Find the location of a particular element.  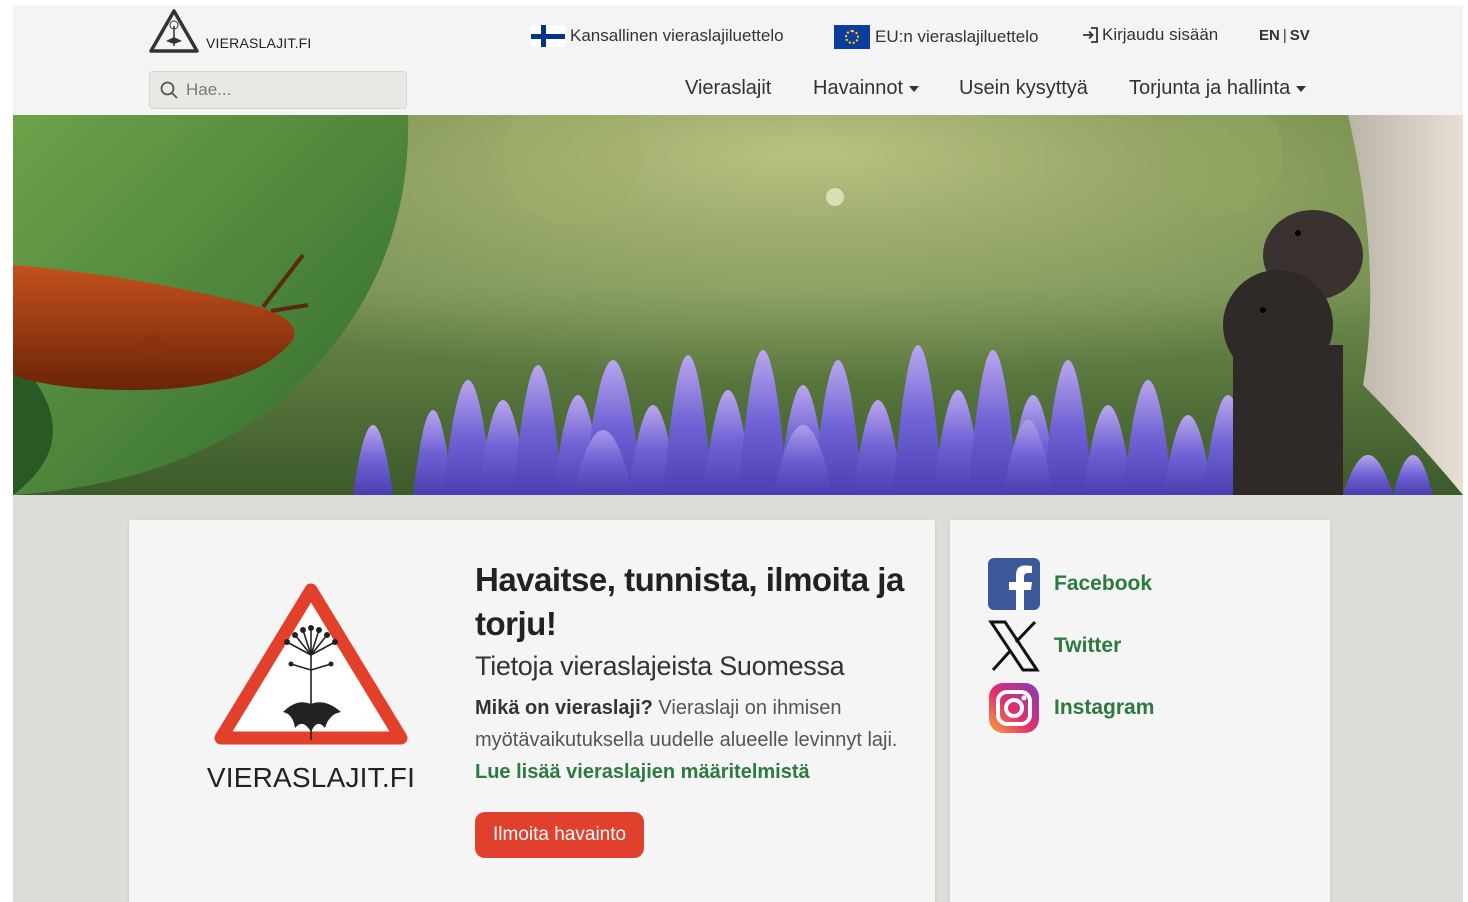

instagram-label: Instagram is located at coordinates (1104, 707).